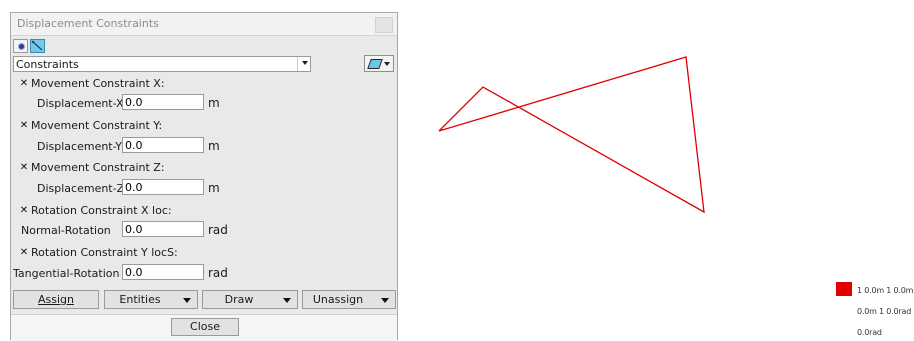 This screenshot has width=914, height=341. What do you see at coordinates (47, 64) in the screenshot?
I see `condition-combo-value: Constraints` at bounding box center [47, 64].